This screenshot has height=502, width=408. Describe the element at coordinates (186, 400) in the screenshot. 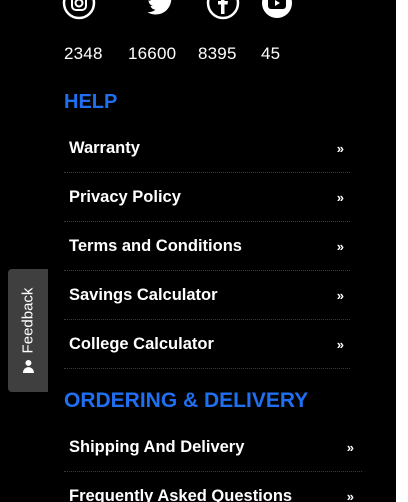

I see `ordering-delivery-heading: ORDERING & DELIVERY` at that location.